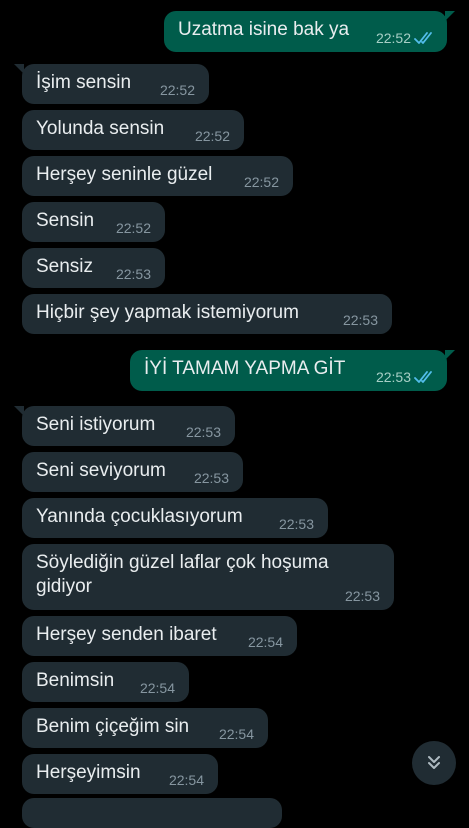 The width and height of the screenshot is (469, 828). I want to click on incoming-message: Hiçbir şey yapmak istemiyorum 22:53, so click(207, 314).